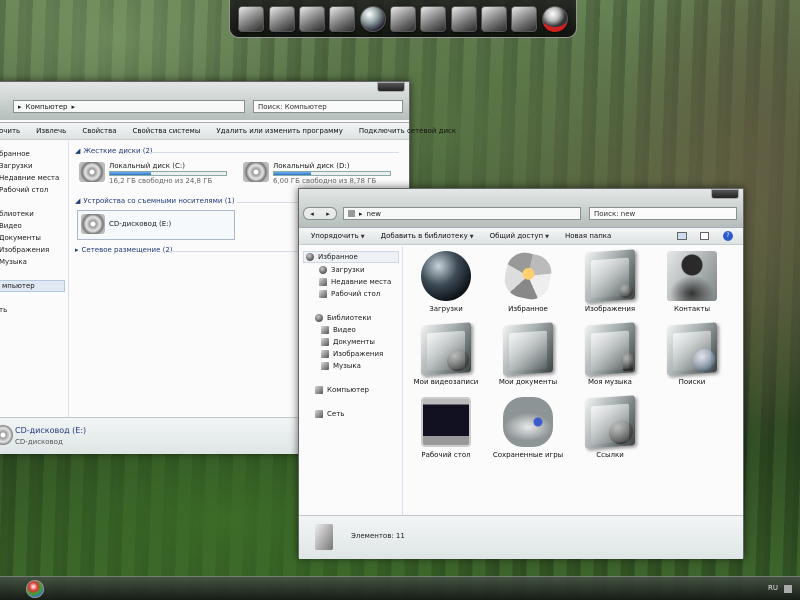 The width and height of the screenshot is (800, 600). Describe the element at coordinates (524, 18) in the screenshot. I see `computer-icon` at that location.